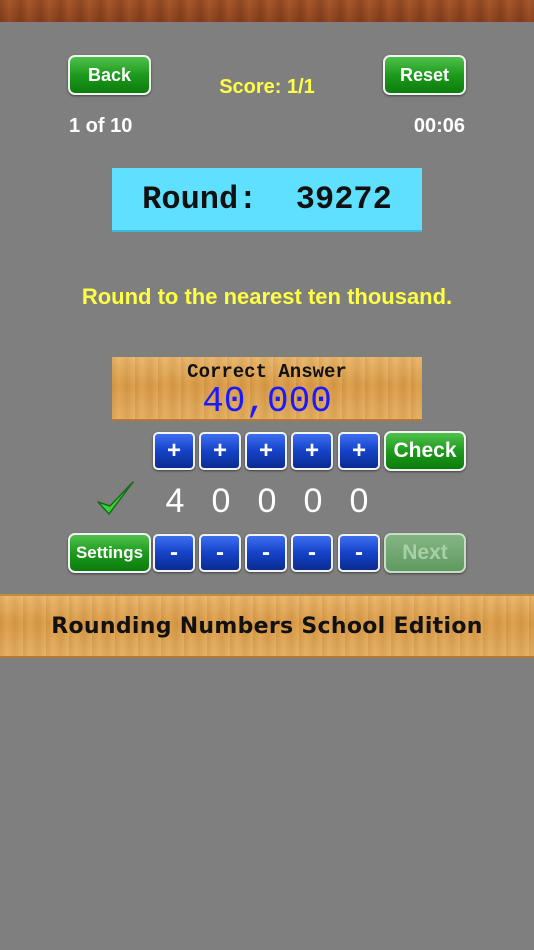 The image size is (534, 950). I want to click on increment-digit-1-button: +, so click(174, 451).